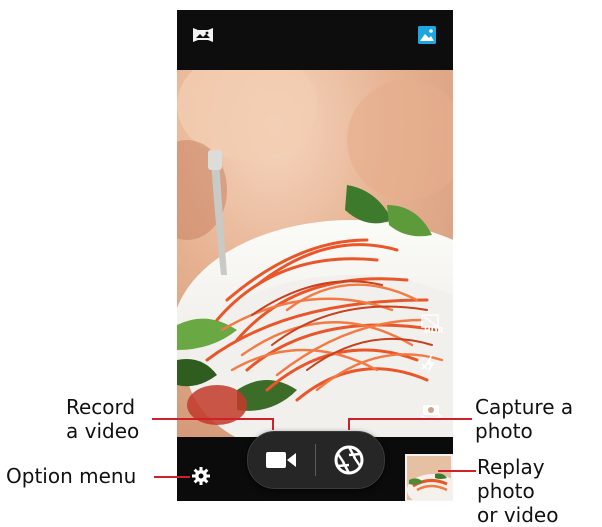 The image size is (602, 527). Describe the element at coordinates (430, 366) in the screenshot. I see `flash-off-icon` at that location.